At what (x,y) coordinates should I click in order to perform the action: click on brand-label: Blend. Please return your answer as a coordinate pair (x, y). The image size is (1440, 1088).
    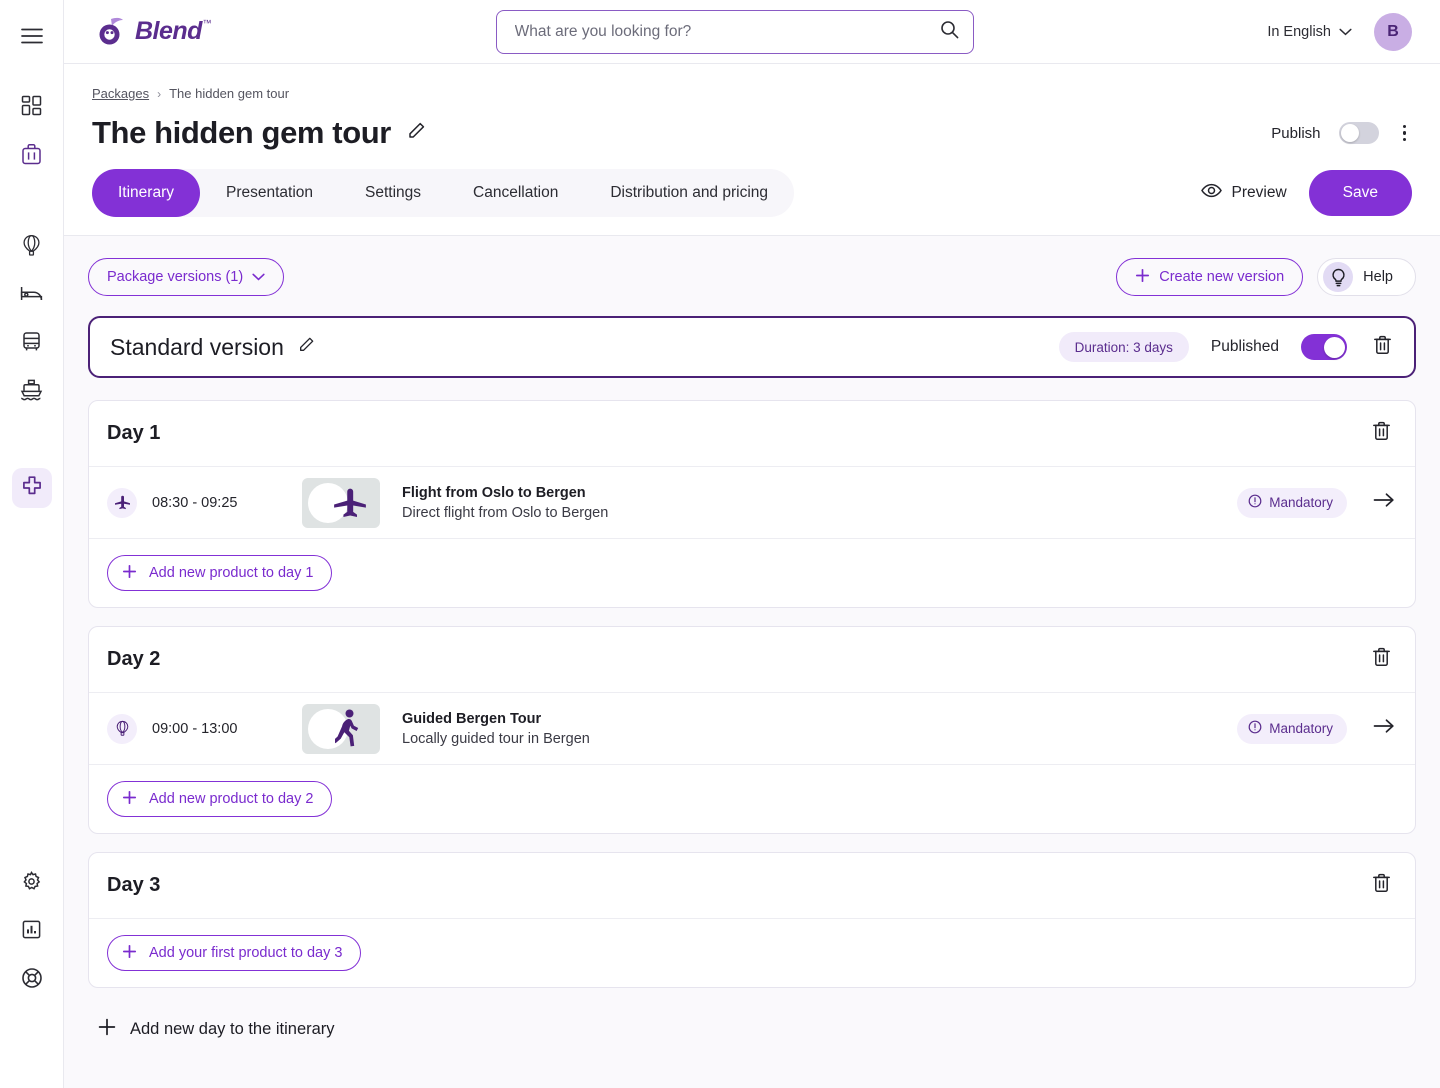
    Looking at the image, I should click on (168, 31).